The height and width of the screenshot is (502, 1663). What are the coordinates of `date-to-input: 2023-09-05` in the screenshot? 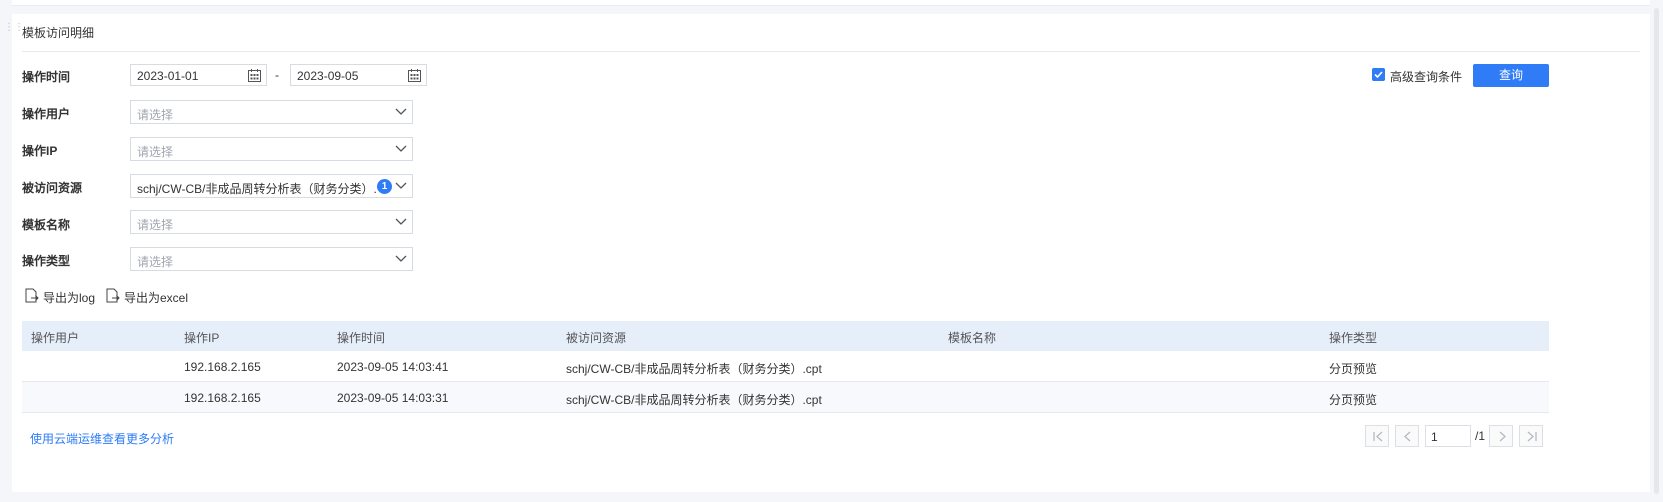 It's located at (358, 75).